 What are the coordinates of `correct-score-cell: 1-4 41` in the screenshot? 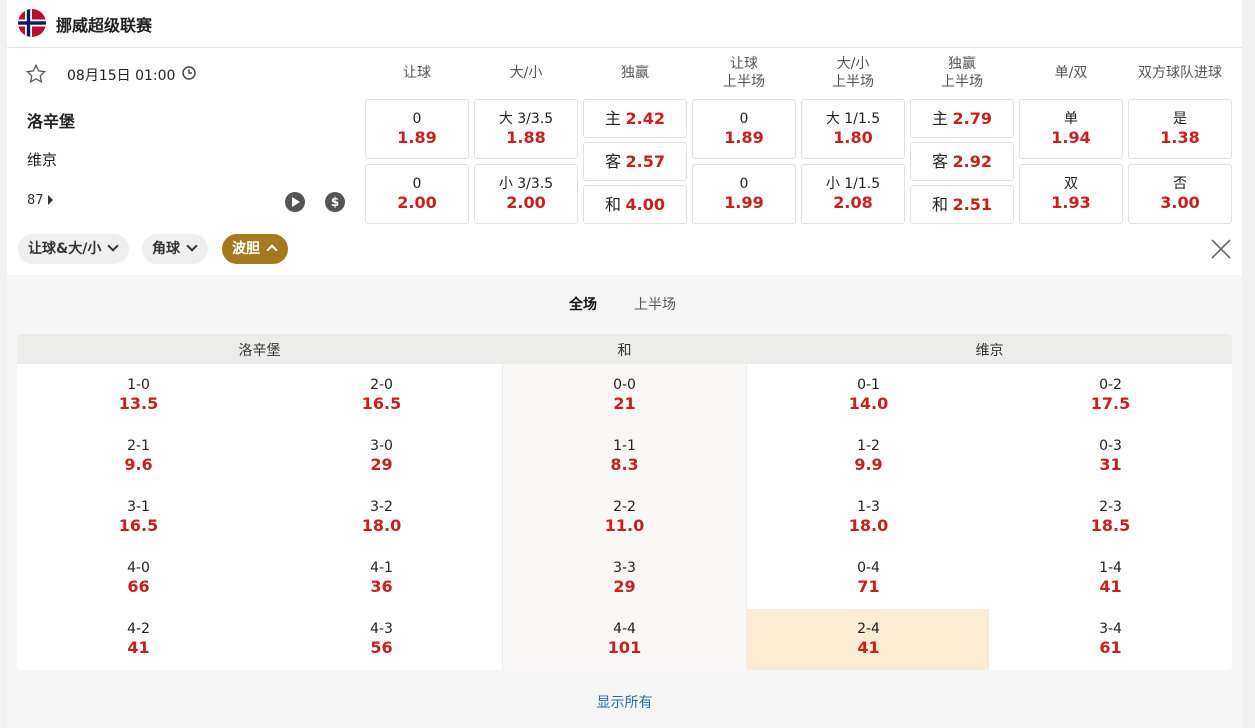 It's located at (1110, 577).